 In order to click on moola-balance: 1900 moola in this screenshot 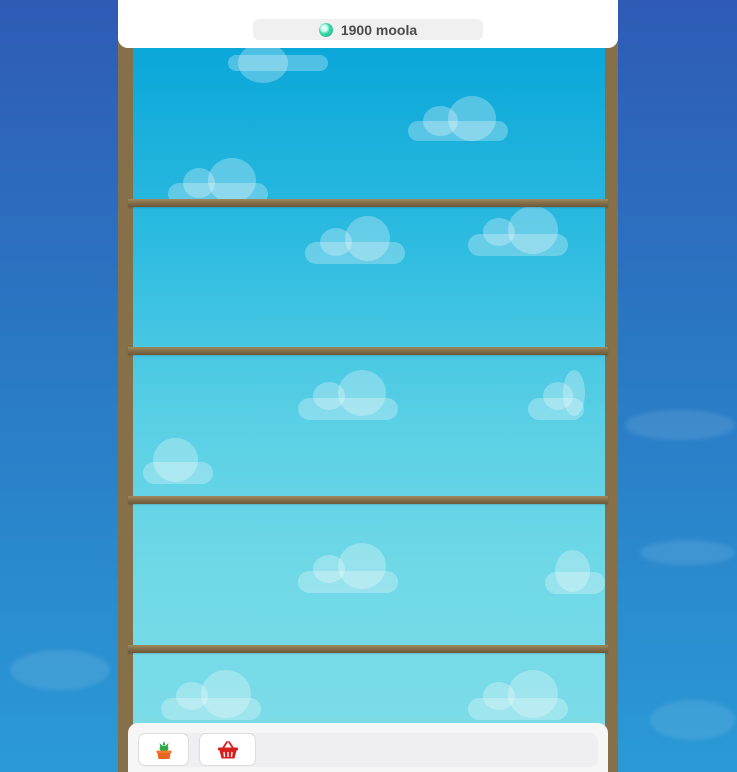, I will do `click(368, 29)`.